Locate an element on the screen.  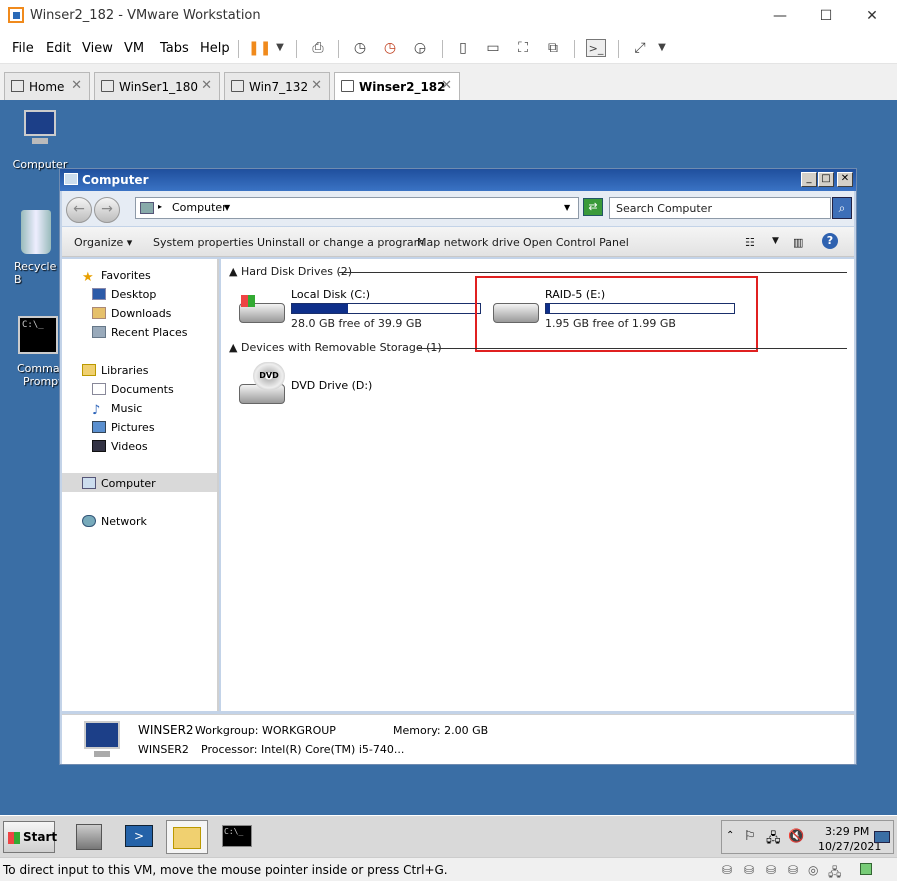
nav-desktop: Desktop is located at coordinates (124, 294).